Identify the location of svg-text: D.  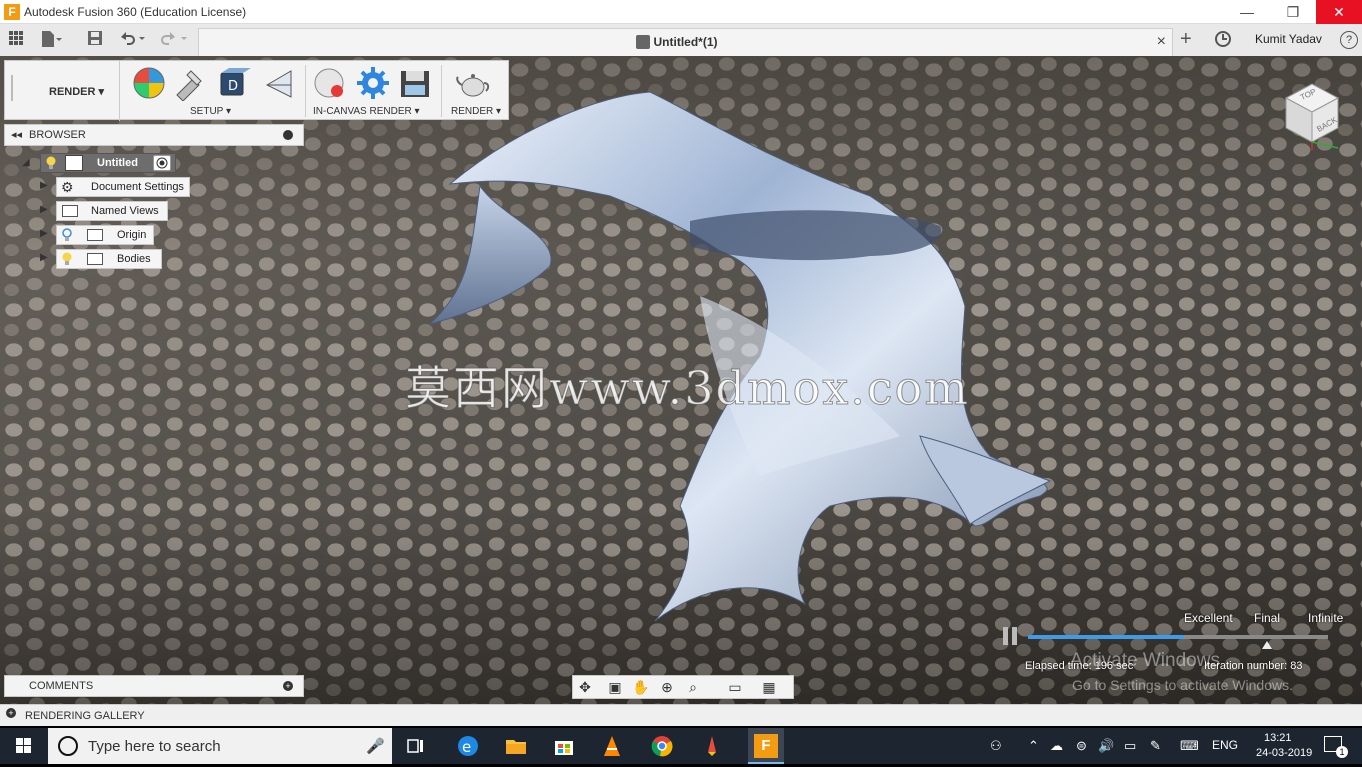
(233, 86).